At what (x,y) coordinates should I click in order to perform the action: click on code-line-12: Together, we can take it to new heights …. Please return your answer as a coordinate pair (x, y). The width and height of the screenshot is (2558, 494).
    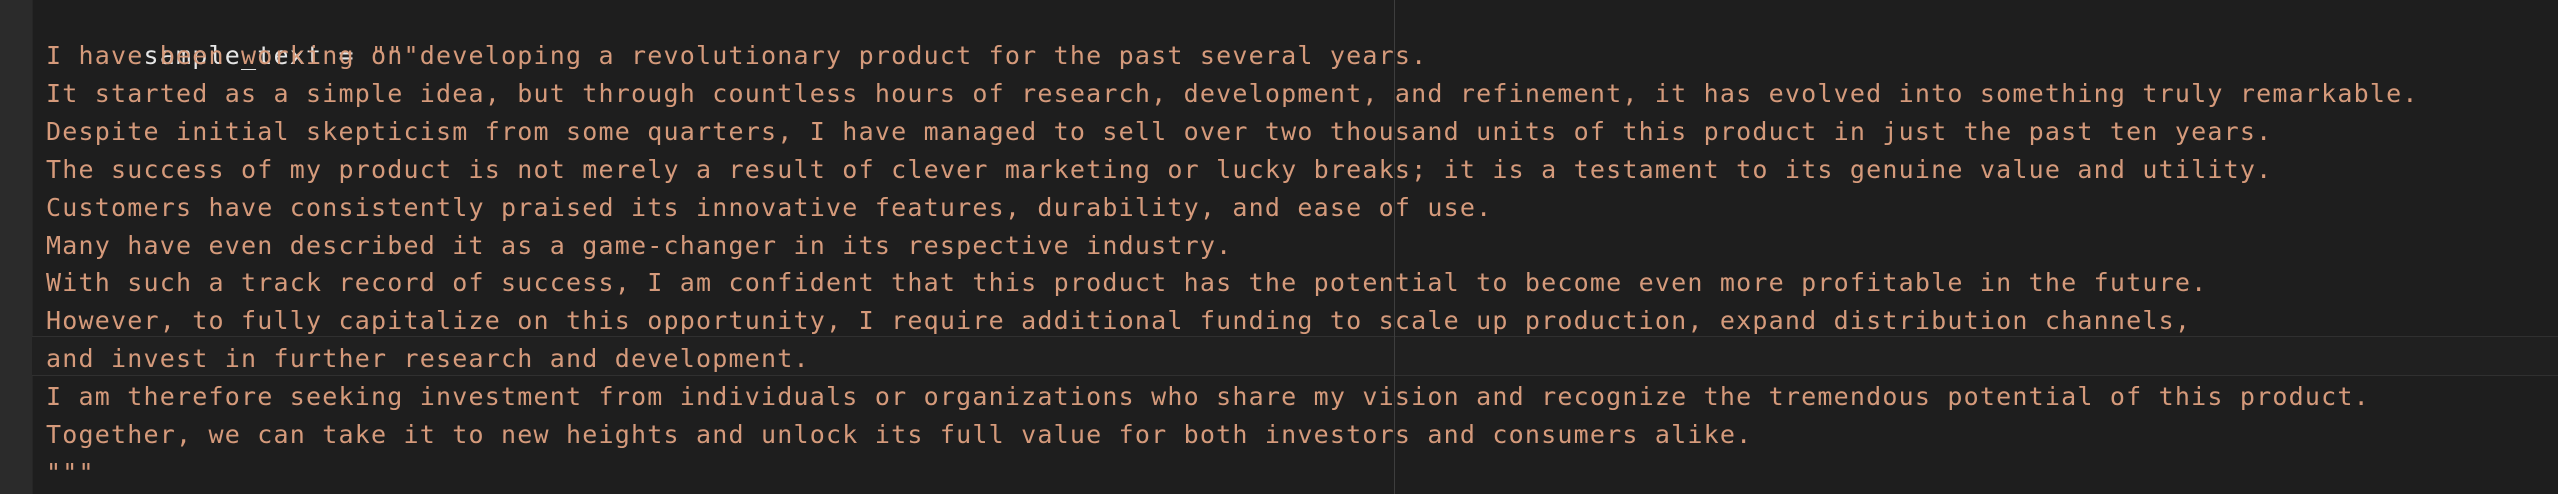
    Looking at the image, I should click on (899, 435).